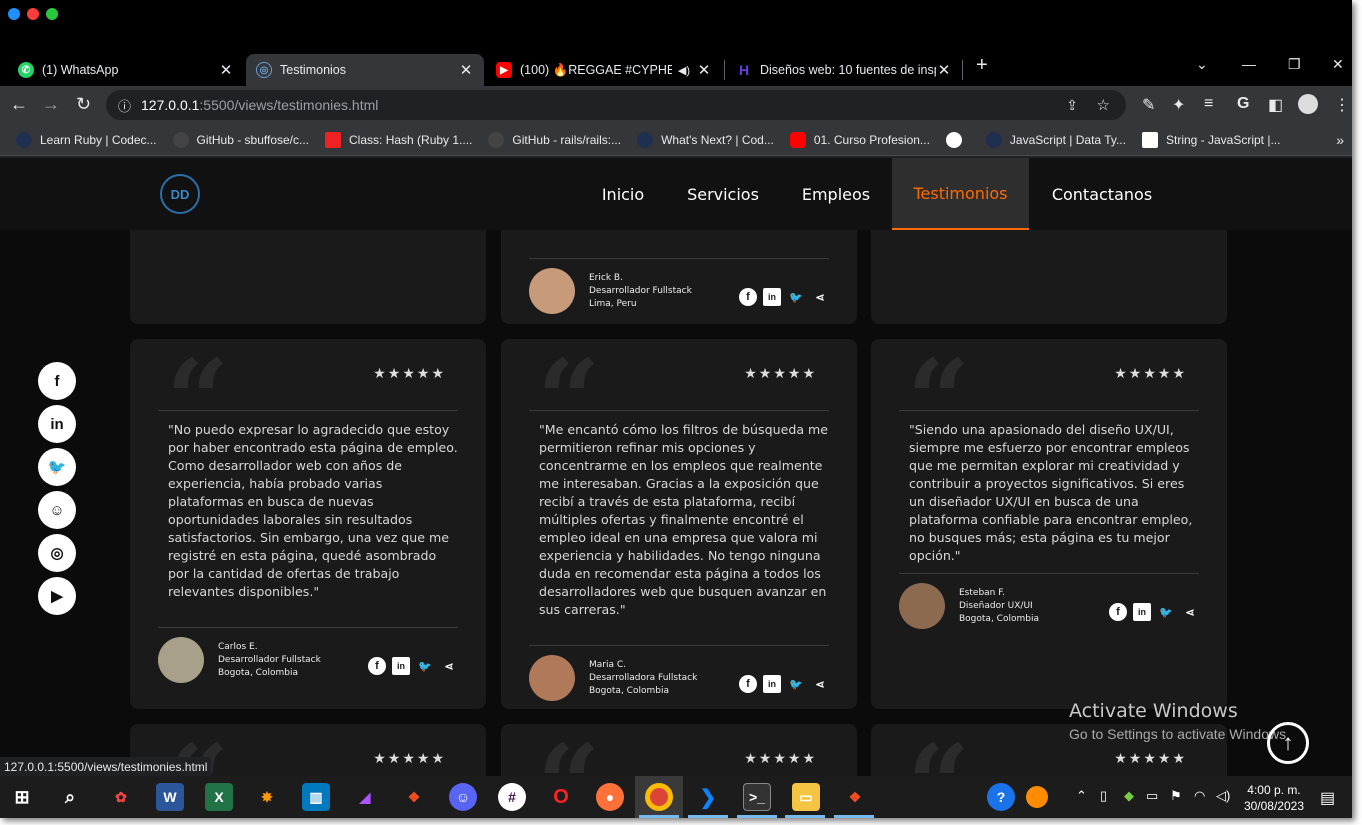  What do you see at coordinates (623, 194) in the screenshot?
I see `nav-inicio: Inicio` at bounding box center [623, 194].